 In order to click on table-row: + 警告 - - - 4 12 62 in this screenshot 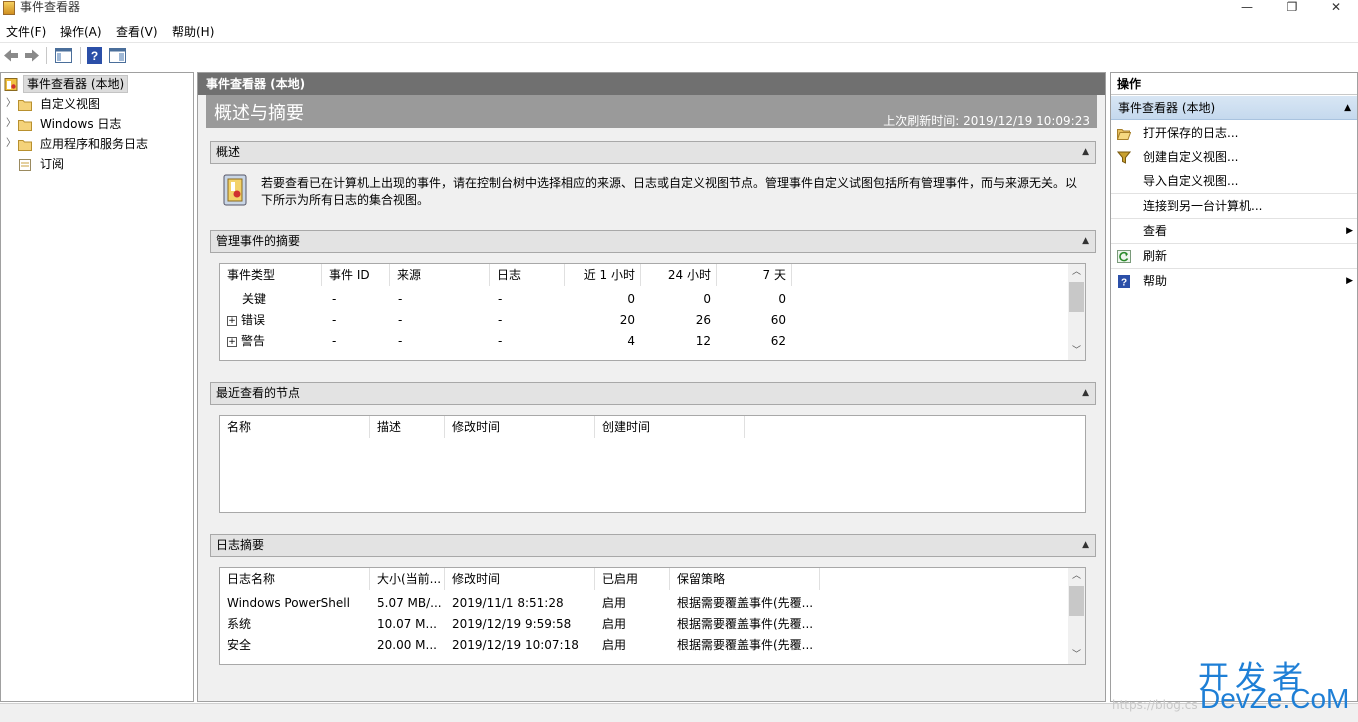, I will do `click(644, 341)`.